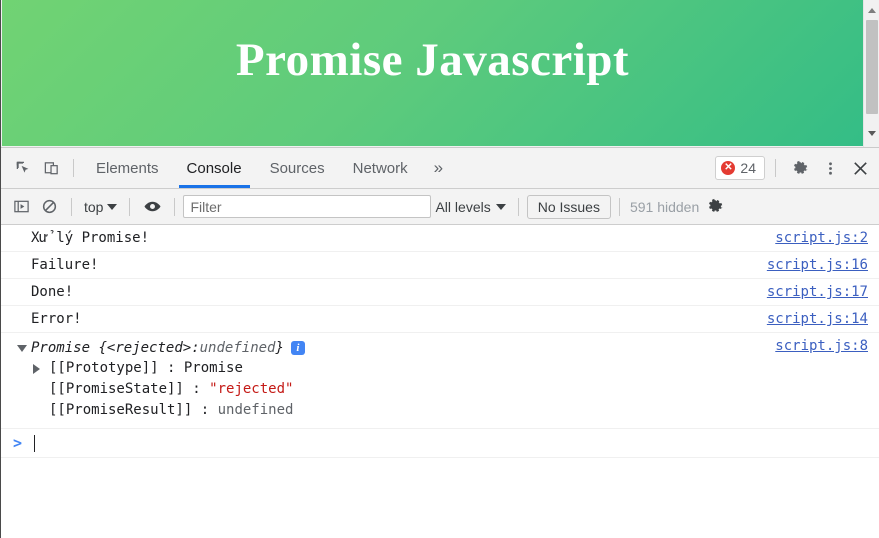 This screenshot has height=538, width=879. Describe the element at coordinates (872, 67) in the screenshot. I see `scrollbar-thumb` at that location.